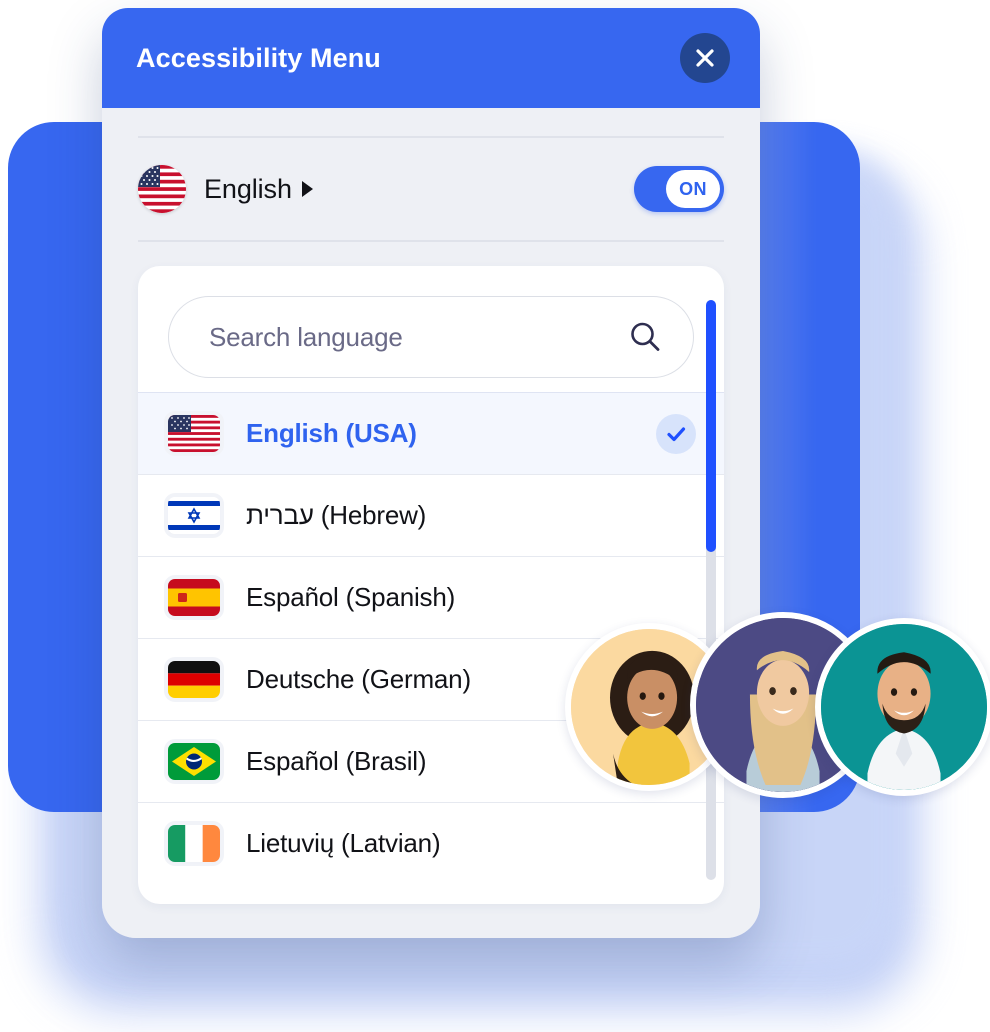 The image size is (990, 1032). I want to click on flag-israel-icon, so click(194, 515).